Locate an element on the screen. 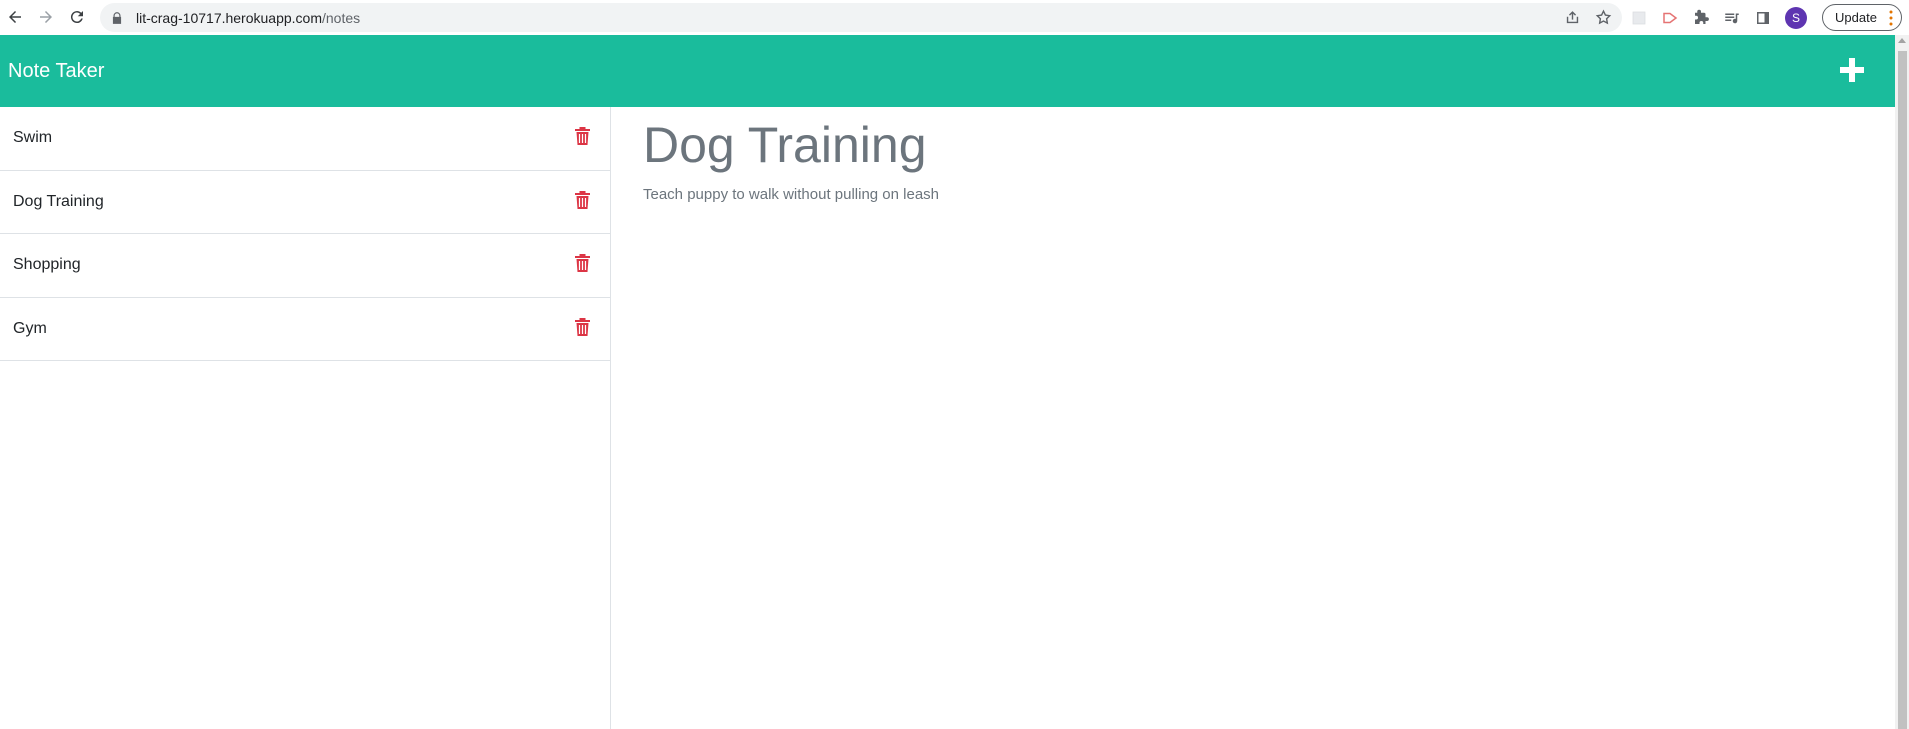 This screenshot has height=729, width=1909. extension-red-icon is located at coordinates (1670, 18).